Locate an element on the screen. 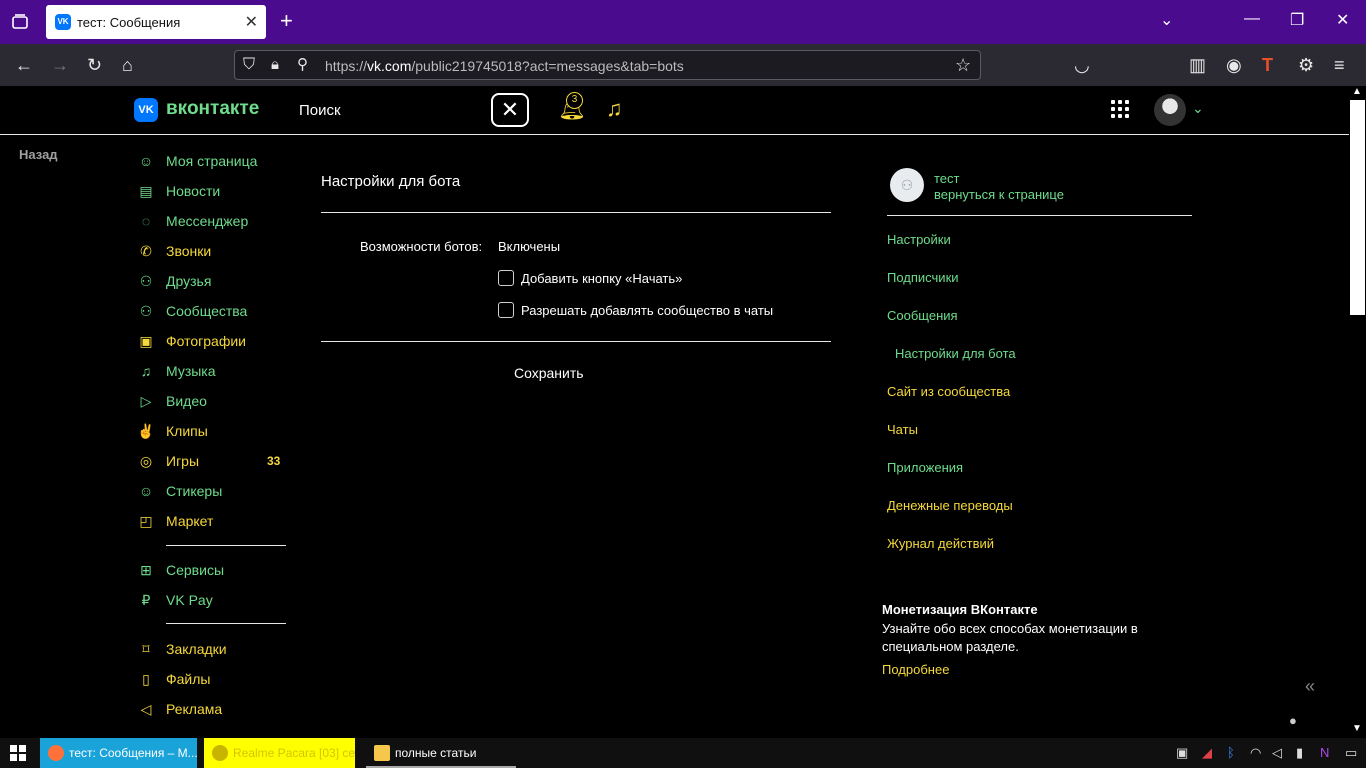 This screenshot has width=1366, height=768. bookmark-star-icon: ☆ is located at coordinates (963, 65).